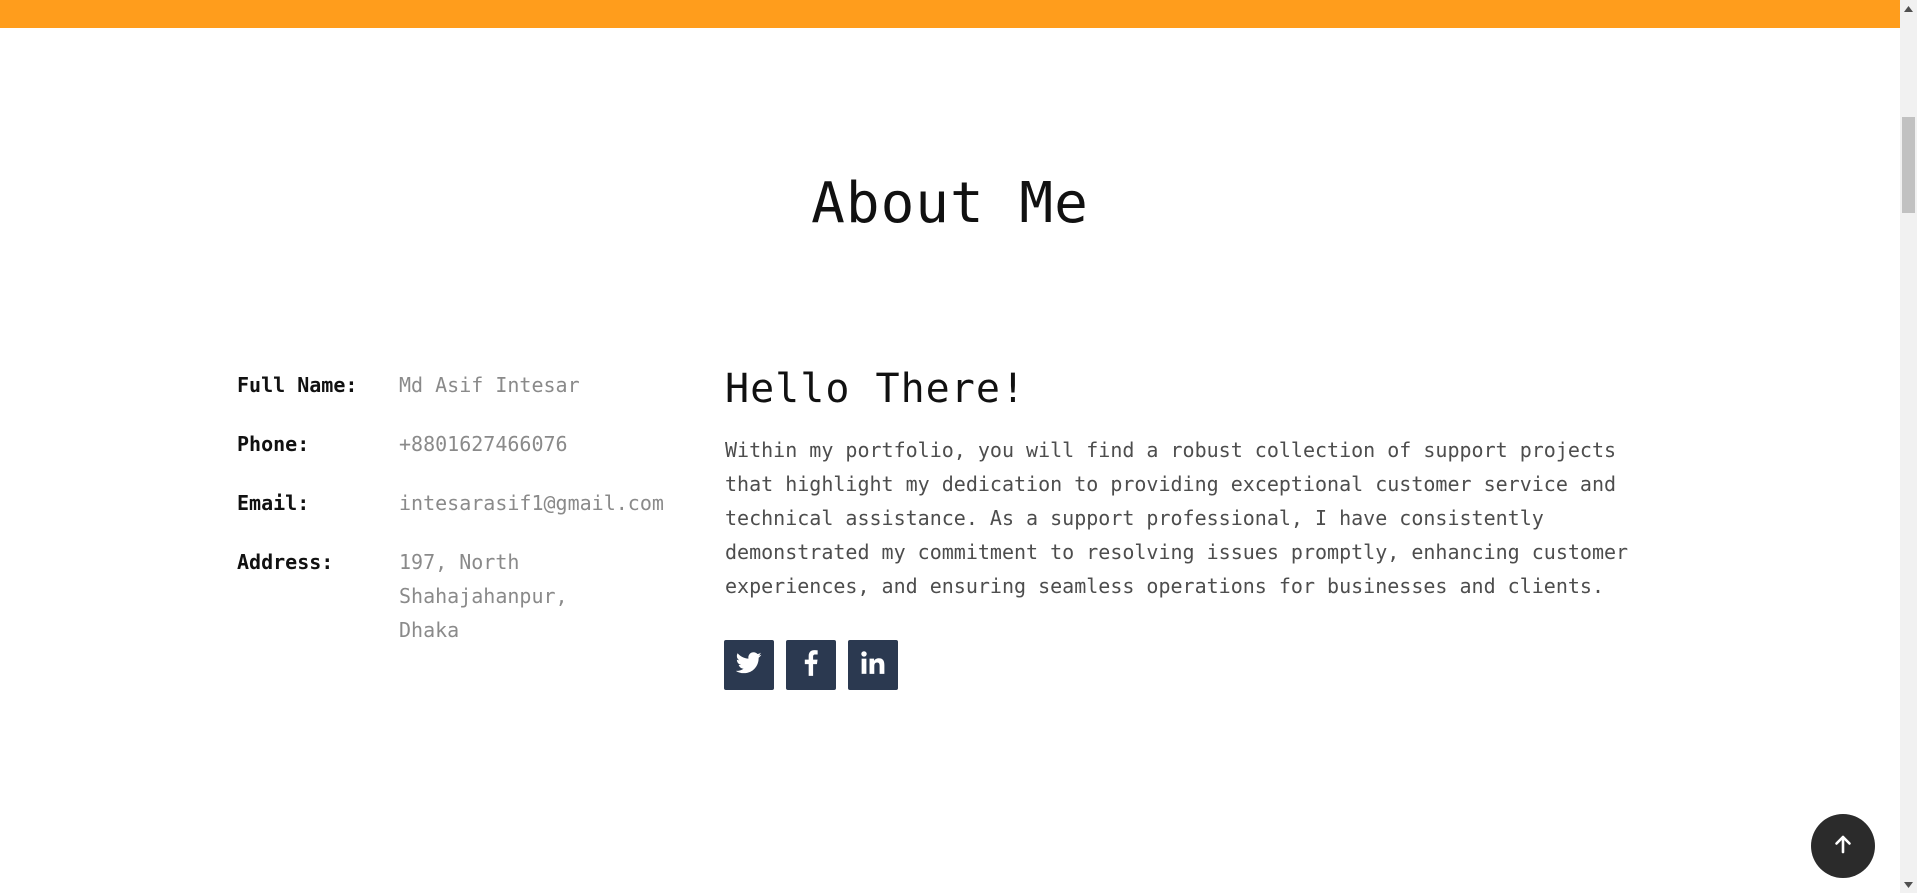  Describe the element at coordinates (1908, 165) in the screenshot. I see `scrollbar-thumb` at that location.